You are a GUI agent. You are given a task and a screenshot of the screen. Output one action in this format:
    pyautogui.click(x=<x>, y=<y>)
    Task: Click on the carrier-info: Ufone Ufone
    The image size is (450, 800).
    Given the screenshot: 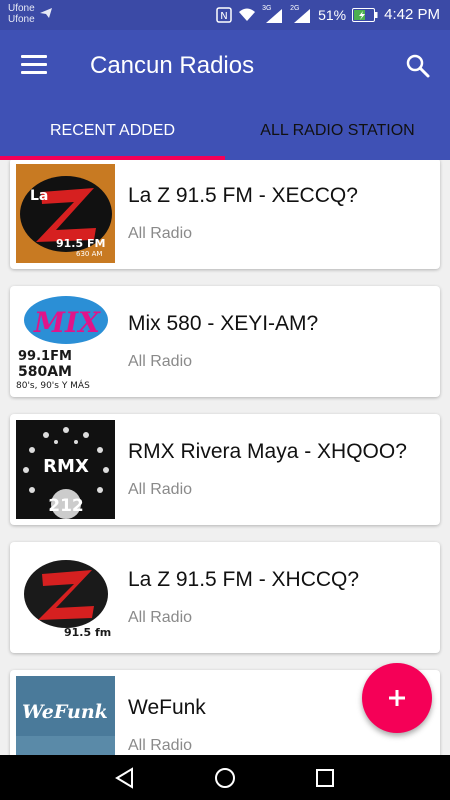 What is the action you would take?
    pyautogui.click(x=21, y=14)
    